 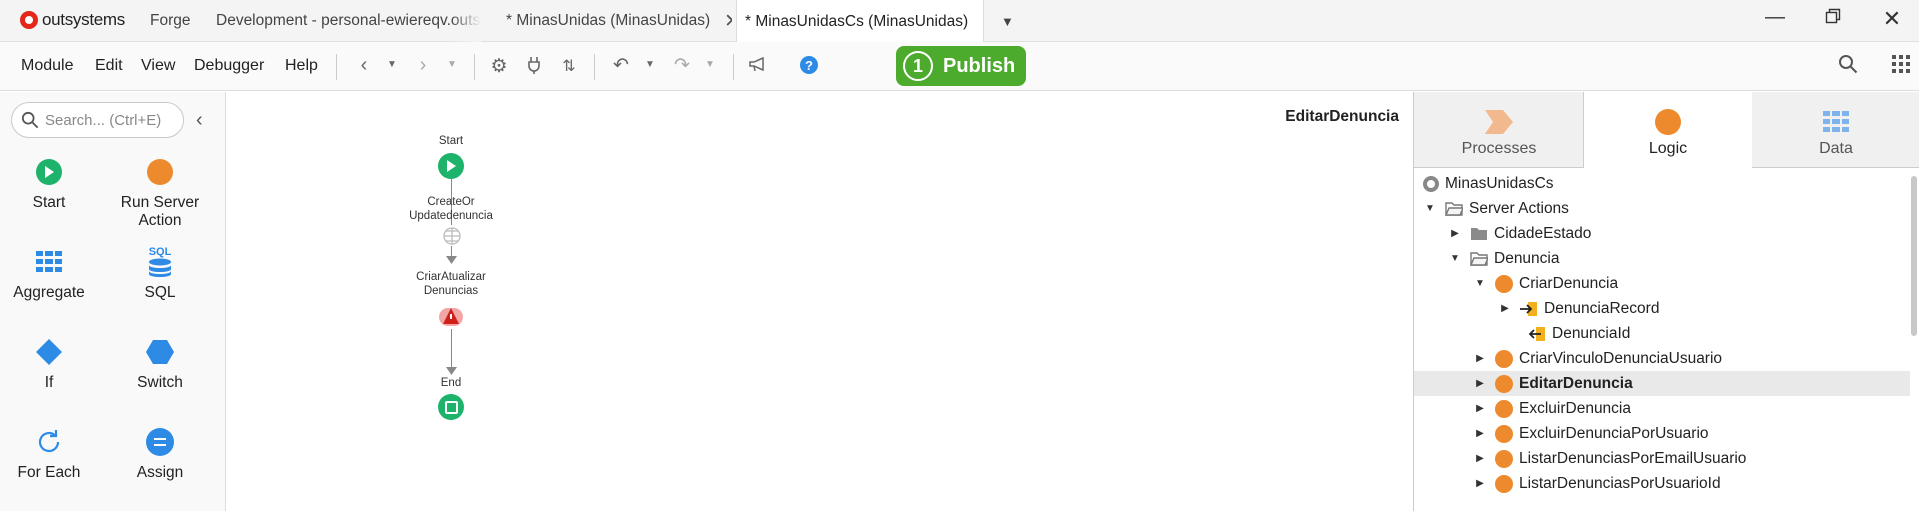 I want to click on publish-label: Publish, so click(x=979, y=65).